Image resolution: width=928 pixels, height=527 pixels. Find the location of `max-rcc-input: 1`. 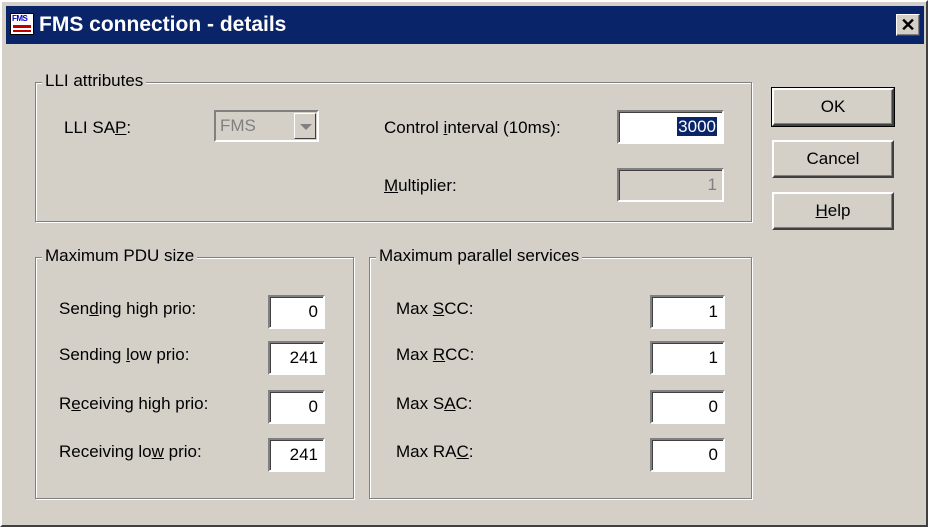

max-rcc-input: 1 is located at coordinates (687, 358).